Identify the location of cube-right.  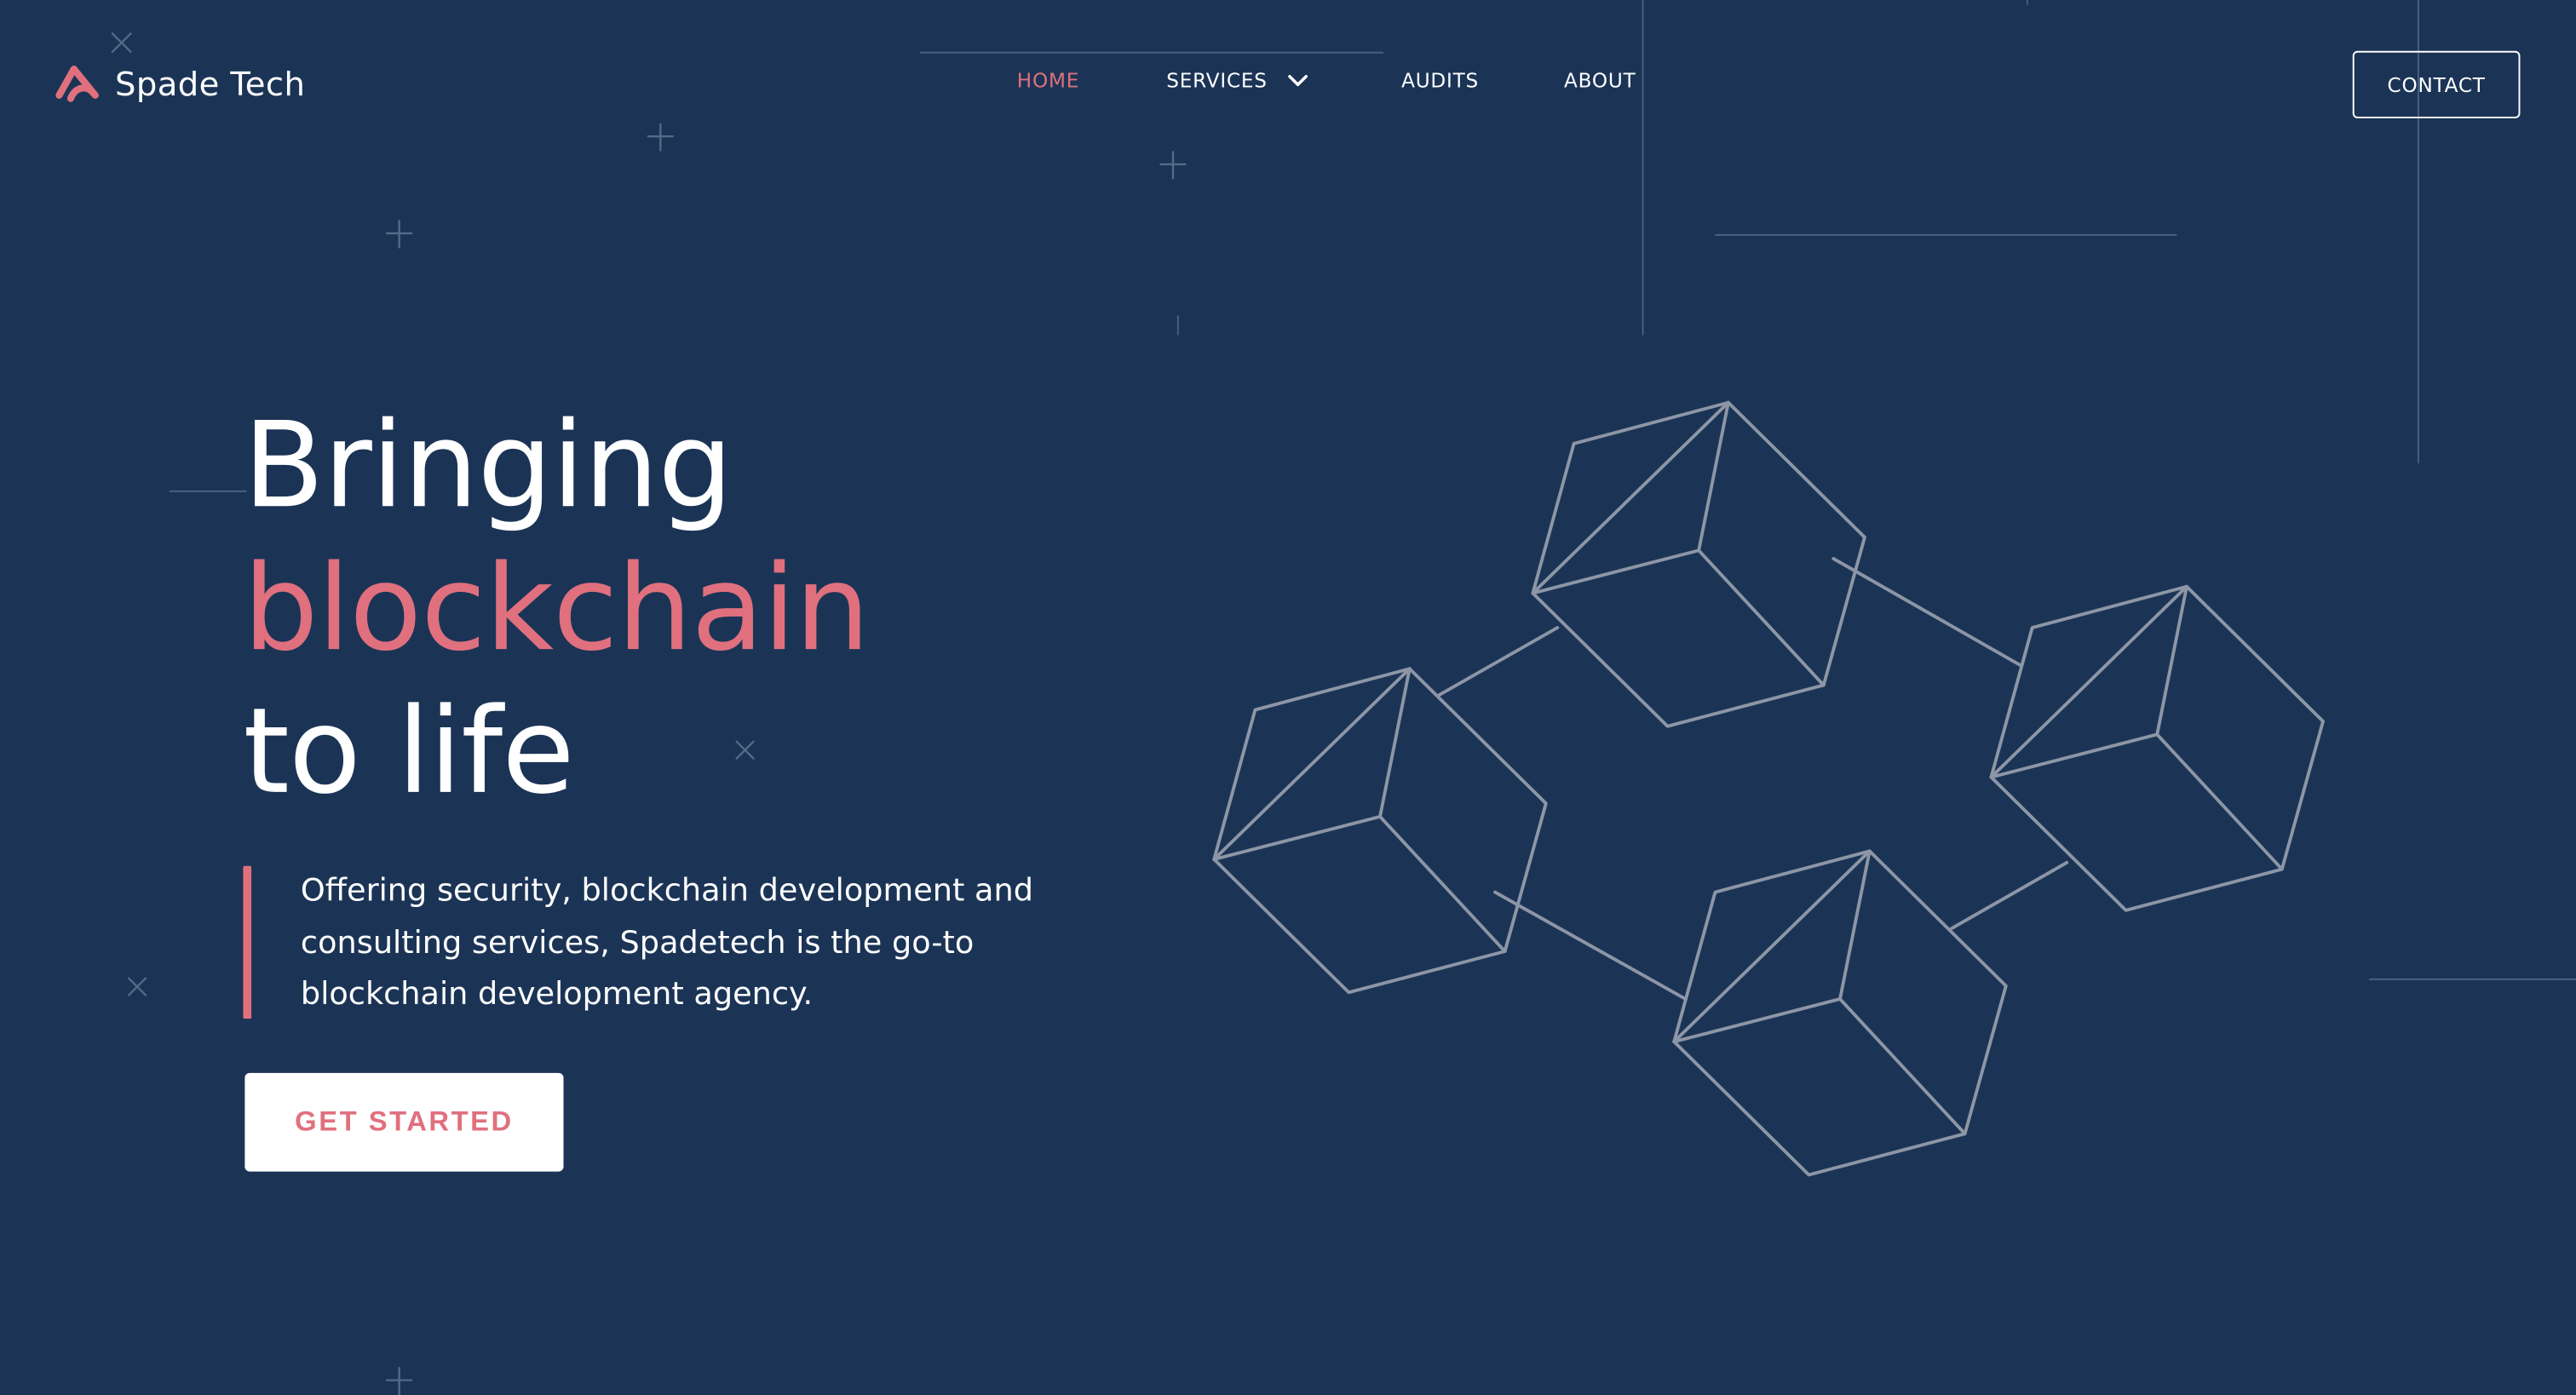
(2157, 748).